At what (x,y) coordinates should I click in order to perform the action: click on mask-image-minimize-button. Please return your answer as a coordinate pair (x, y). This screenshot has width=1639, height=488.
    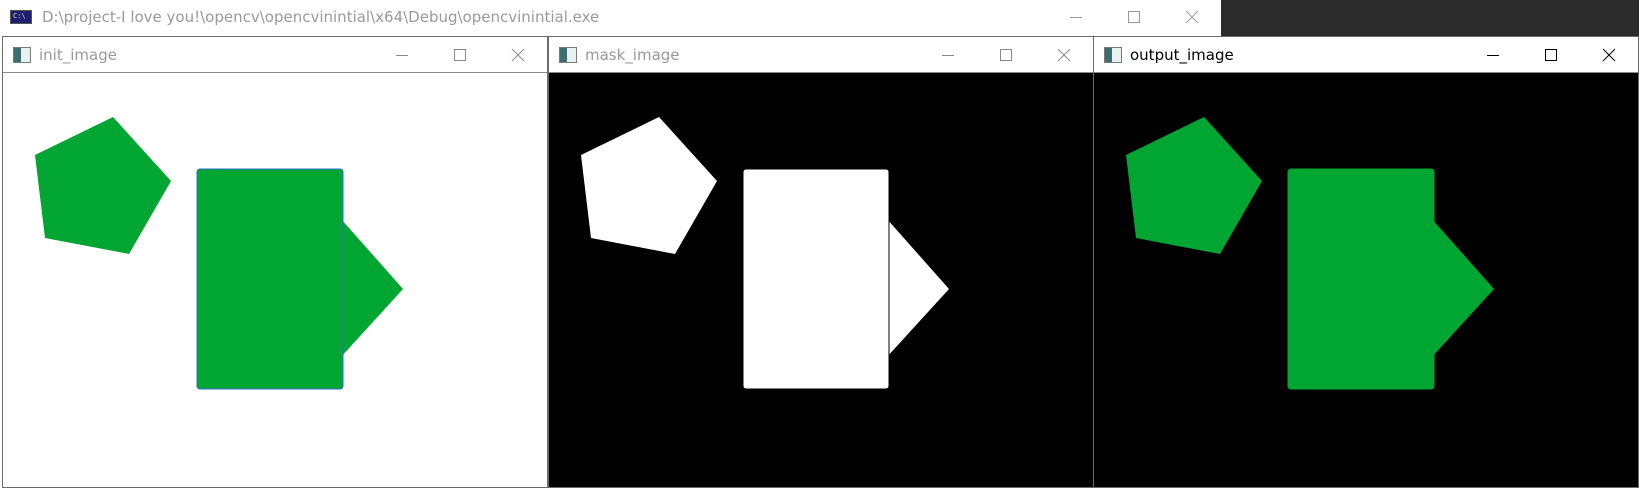
    Looking at the image, I should click on (948, 55).